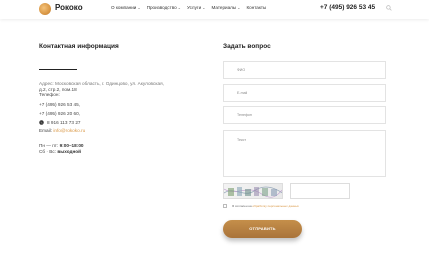  I want to click on nav-item-label: О компании, so click(124, 7).